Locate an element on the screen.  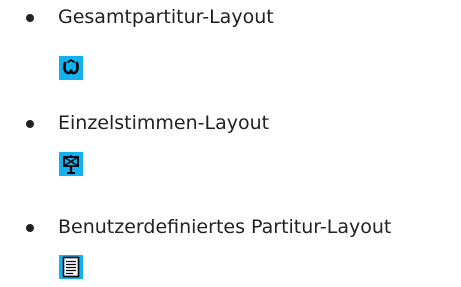
part-layout-icon is located at coordinates (71, 164).